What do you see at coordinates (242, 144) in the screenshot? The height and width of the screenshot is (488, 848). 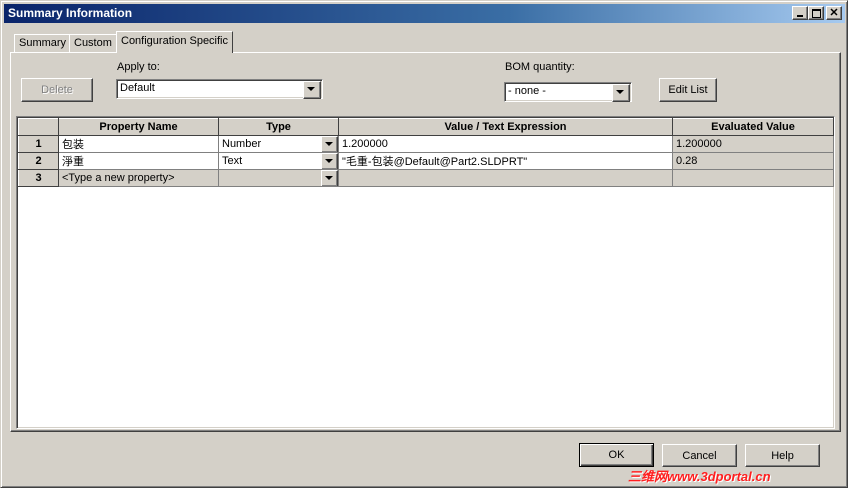 I see `type-value: Number` at bounding box center [242, 144].